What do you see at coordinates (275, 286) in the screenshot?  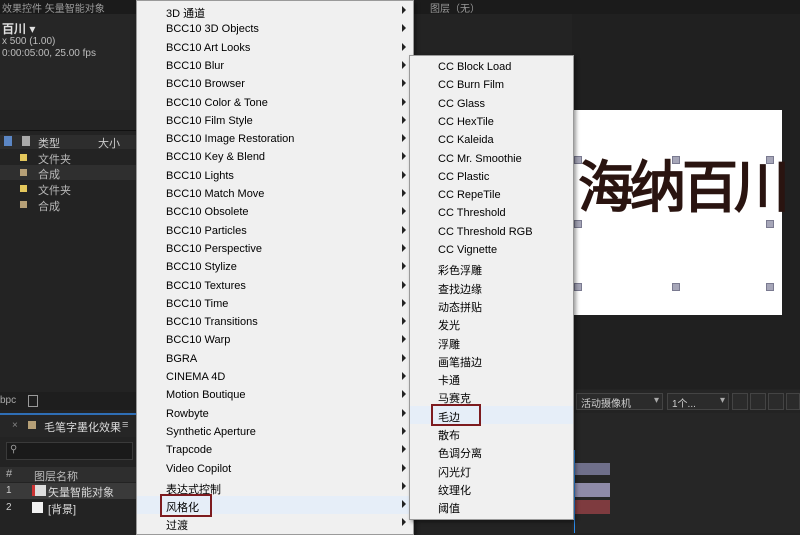 I see `menu-item: BCC10 Textures` at bounding box center [275, 286].